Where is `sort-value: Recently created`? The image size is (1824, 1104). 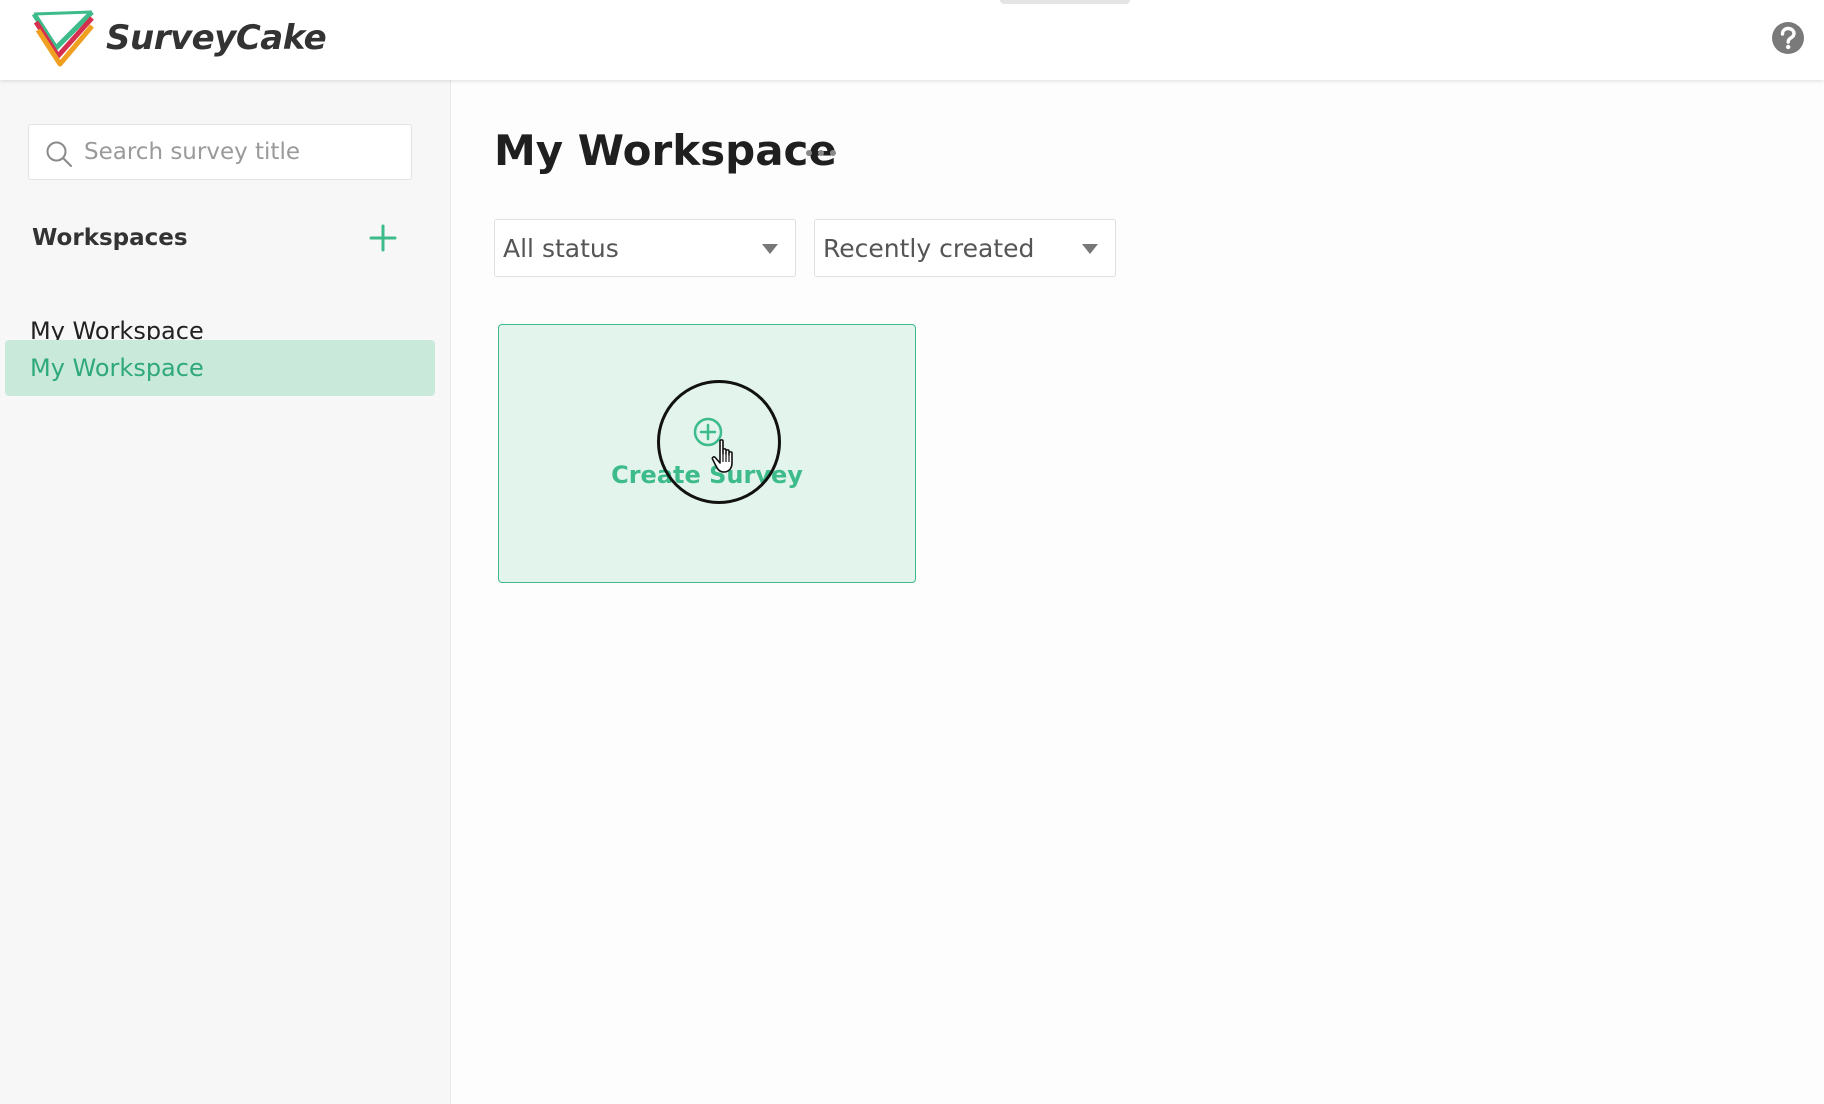
sort-value: Recently created is located at coordinates (929, 248).